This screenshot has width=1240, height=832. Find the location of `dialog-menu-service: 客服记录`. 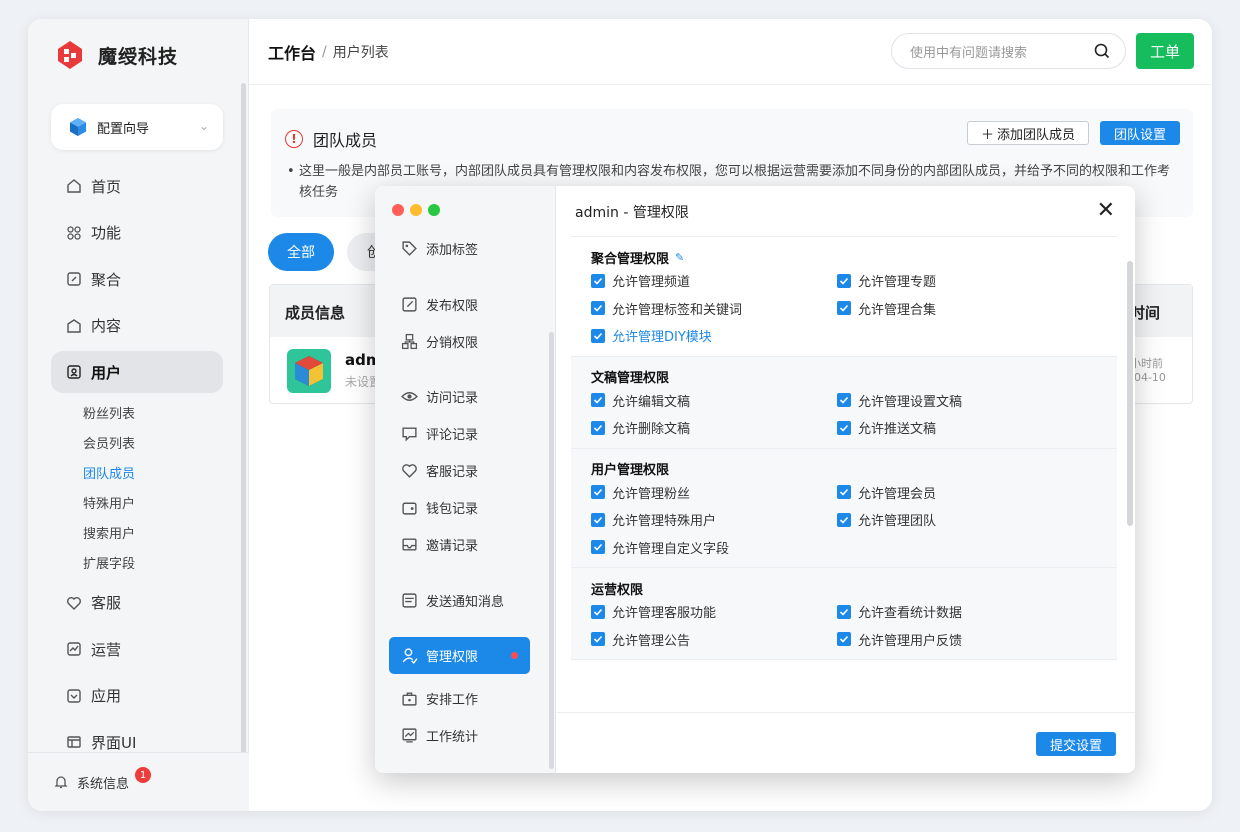

dialog-menu-service: 客服记录 is located at coordinates (439, 470).